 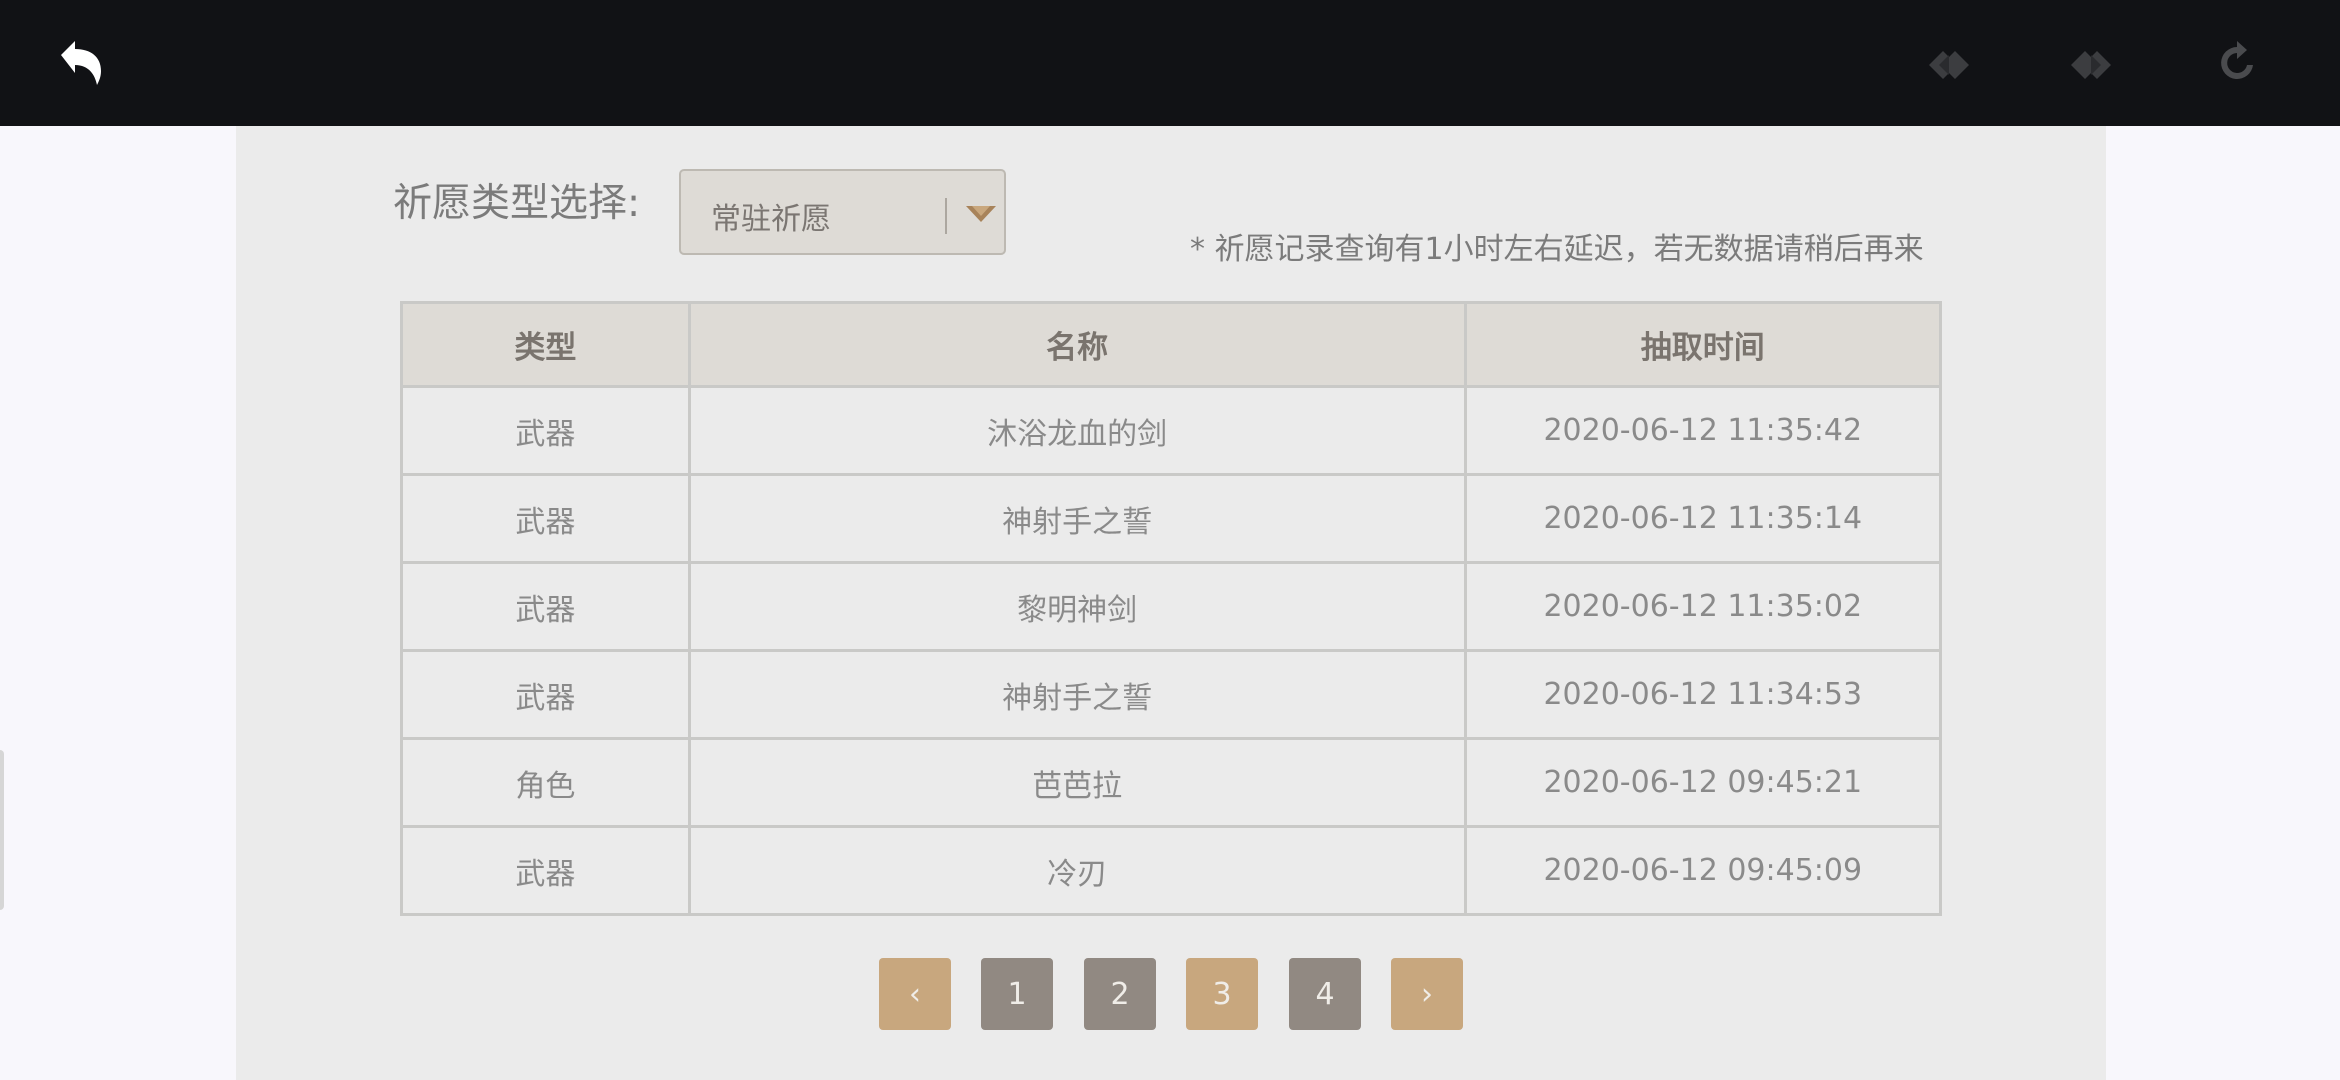 What do you see at coordinates (1702, 782) in the screenshot?
I see `cell-time: 2020-06-12 09:45:21` at bounding box center [1702, 782].